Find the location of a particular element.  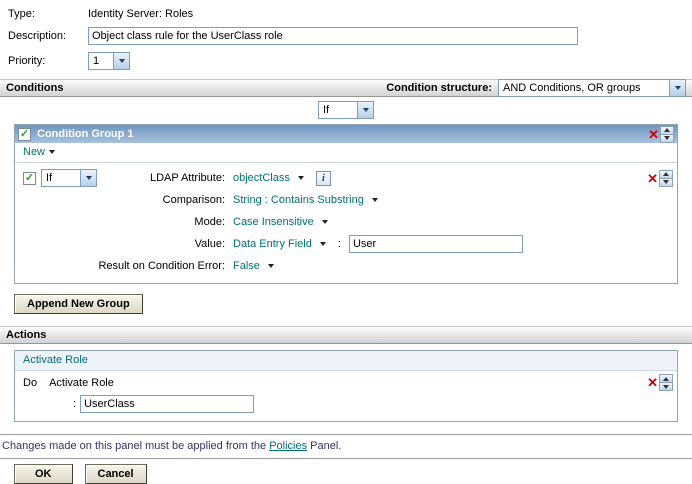

priority-select: 1 is located at coordinates (109, 61).